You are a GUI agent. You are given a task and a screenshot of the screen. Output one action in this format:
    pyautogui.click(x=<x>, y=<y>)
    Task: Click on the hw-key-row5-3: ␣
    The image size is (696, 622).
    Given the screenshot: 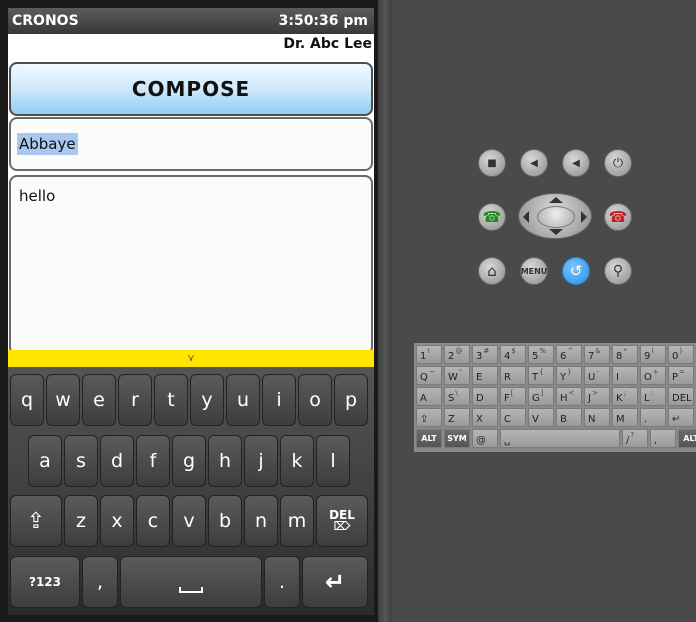 What is the action you would take?
    pyautogui.click(x=560, y=438)
    